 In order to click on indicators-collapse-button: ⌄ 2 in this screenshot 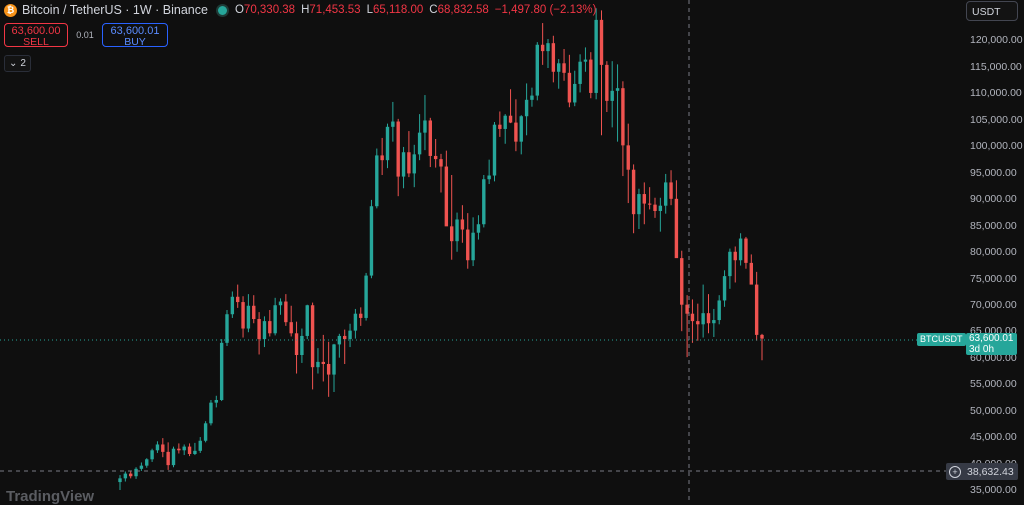, I will do `click(17, 63)`.